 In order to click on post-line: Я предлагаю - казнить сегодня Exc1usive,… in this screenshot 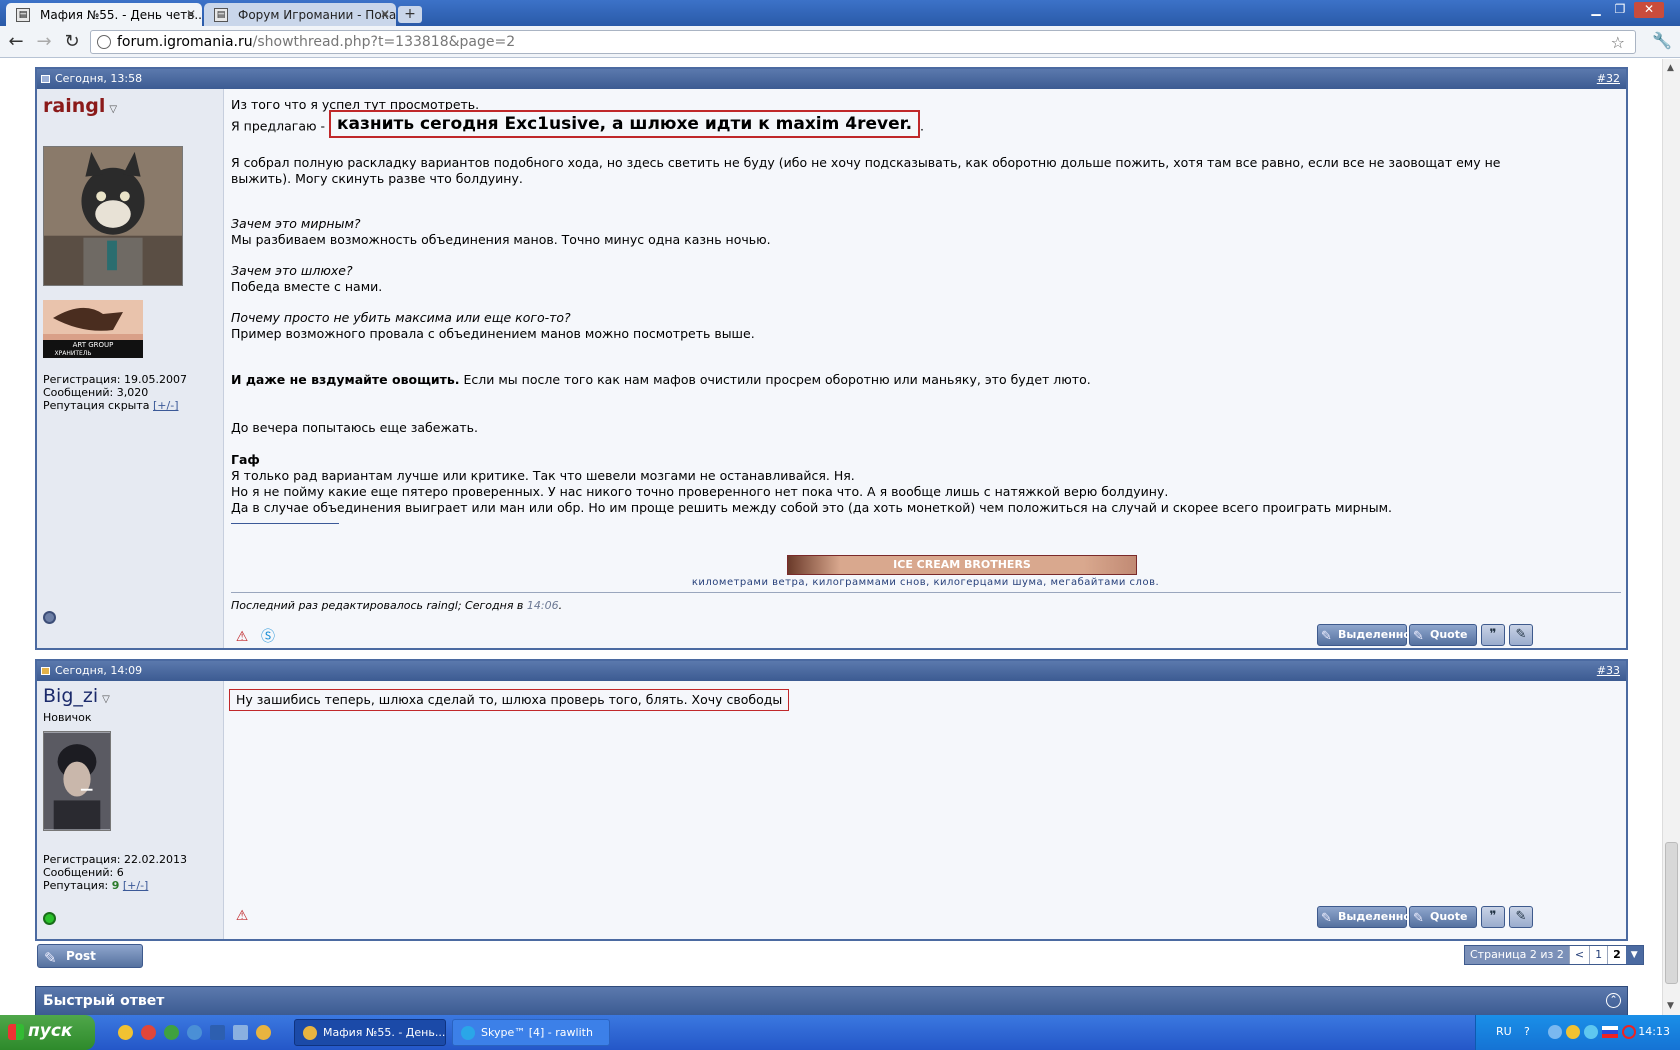, I will do `click(578, 124)`.